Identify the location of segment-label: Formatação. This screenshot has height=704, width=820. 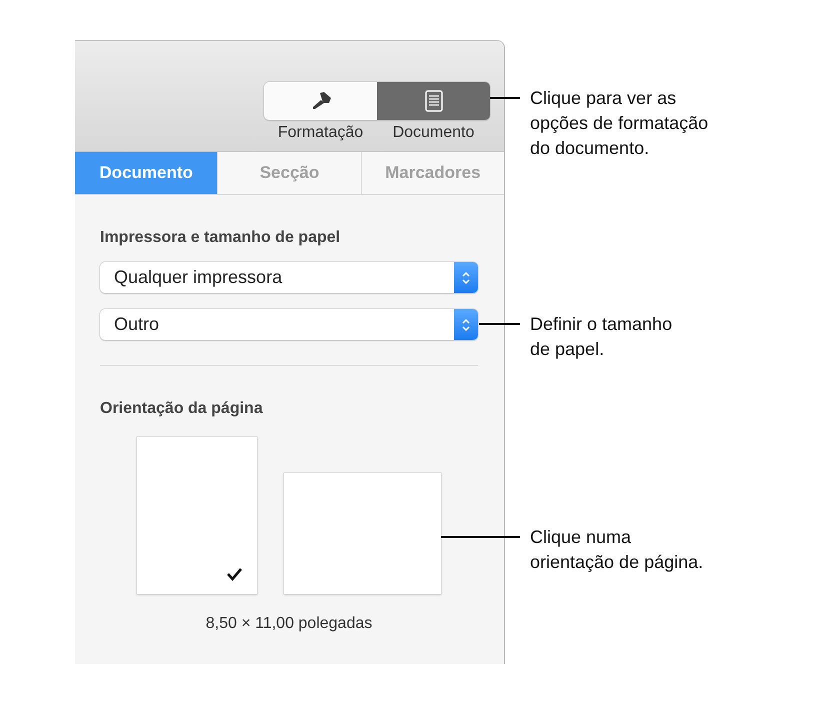
(320, 133).